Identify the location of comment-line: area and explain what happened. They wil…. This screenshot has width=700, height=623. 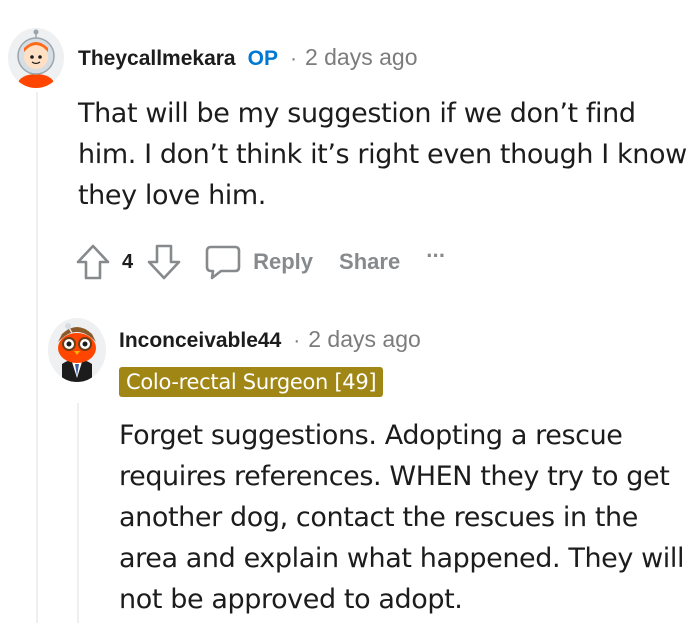
(402, 558).